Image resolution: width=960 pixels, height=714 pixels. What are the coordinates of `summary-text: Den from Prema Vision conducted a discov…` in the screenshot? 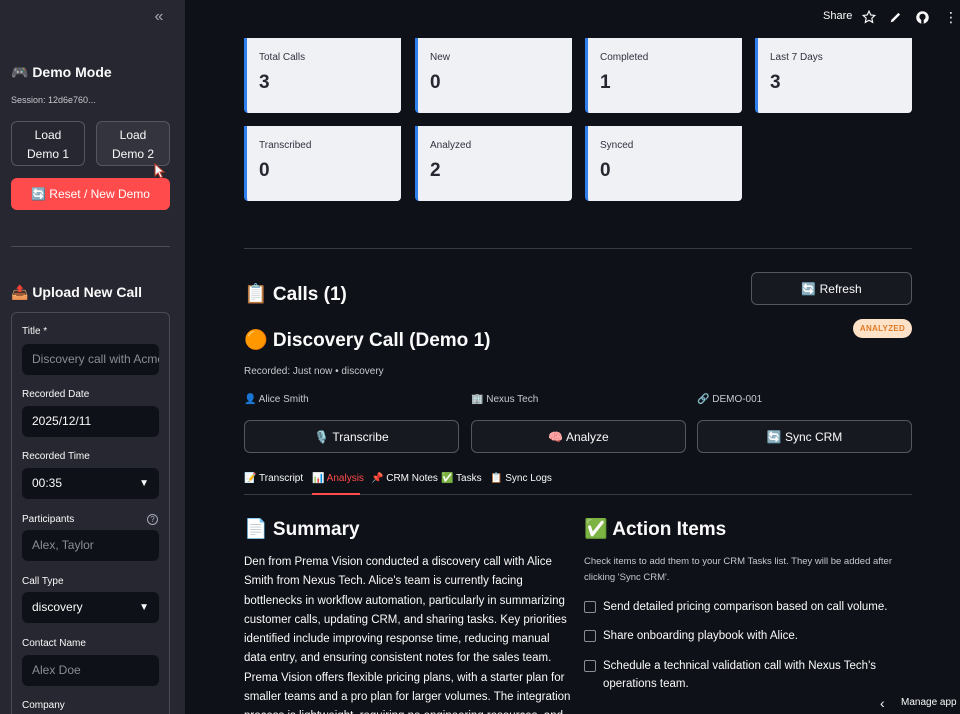 It's located at (407, 635).